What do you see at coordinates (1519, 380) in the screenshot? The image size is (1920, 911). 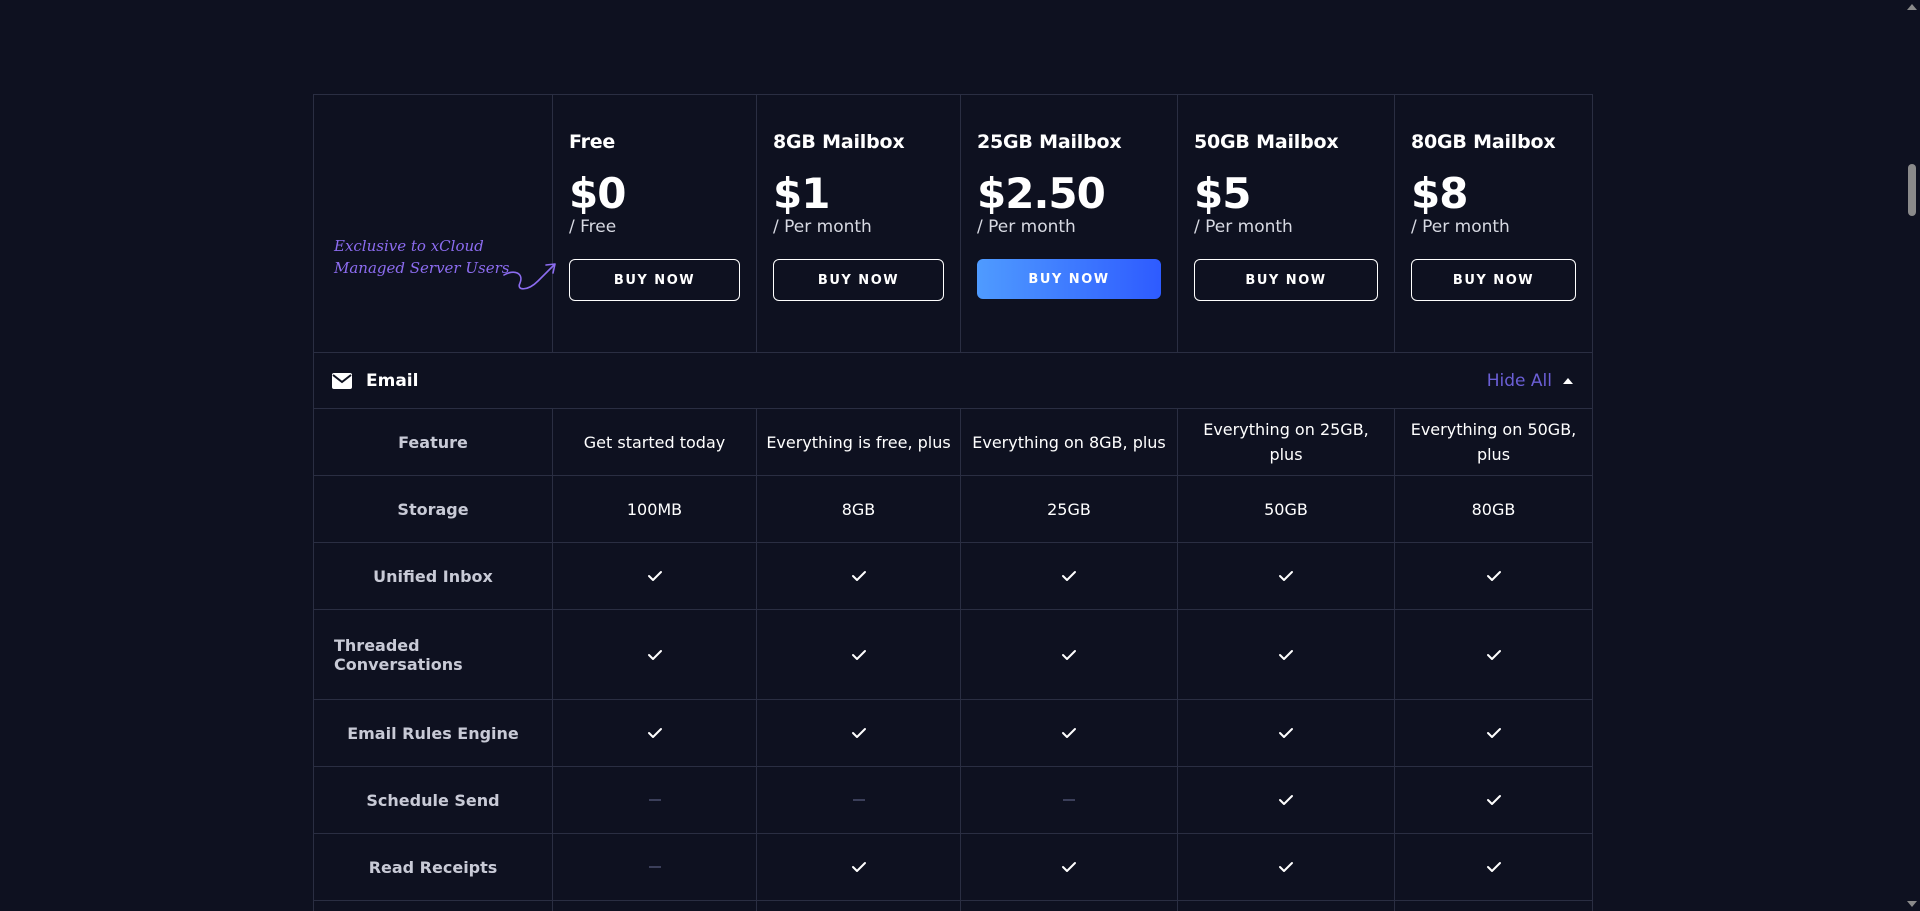 I see `hide-all-label: Hide All` at bounding box center [1519, 380].